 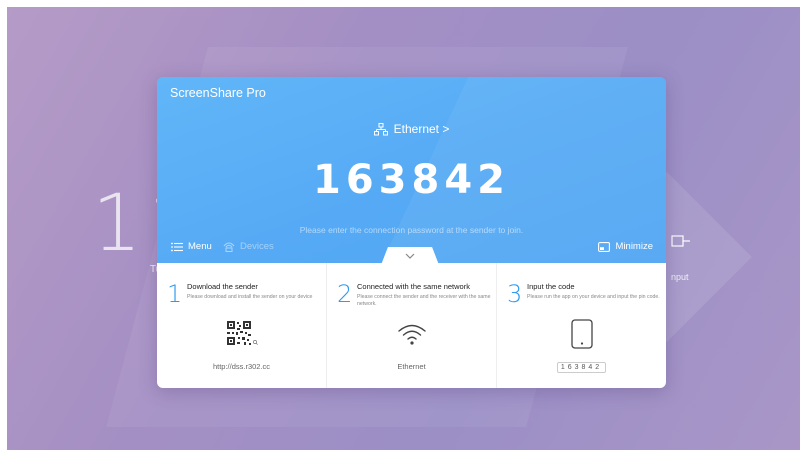 I want to click on pin-code-wrap: 163842, so click(x=581, y=367).